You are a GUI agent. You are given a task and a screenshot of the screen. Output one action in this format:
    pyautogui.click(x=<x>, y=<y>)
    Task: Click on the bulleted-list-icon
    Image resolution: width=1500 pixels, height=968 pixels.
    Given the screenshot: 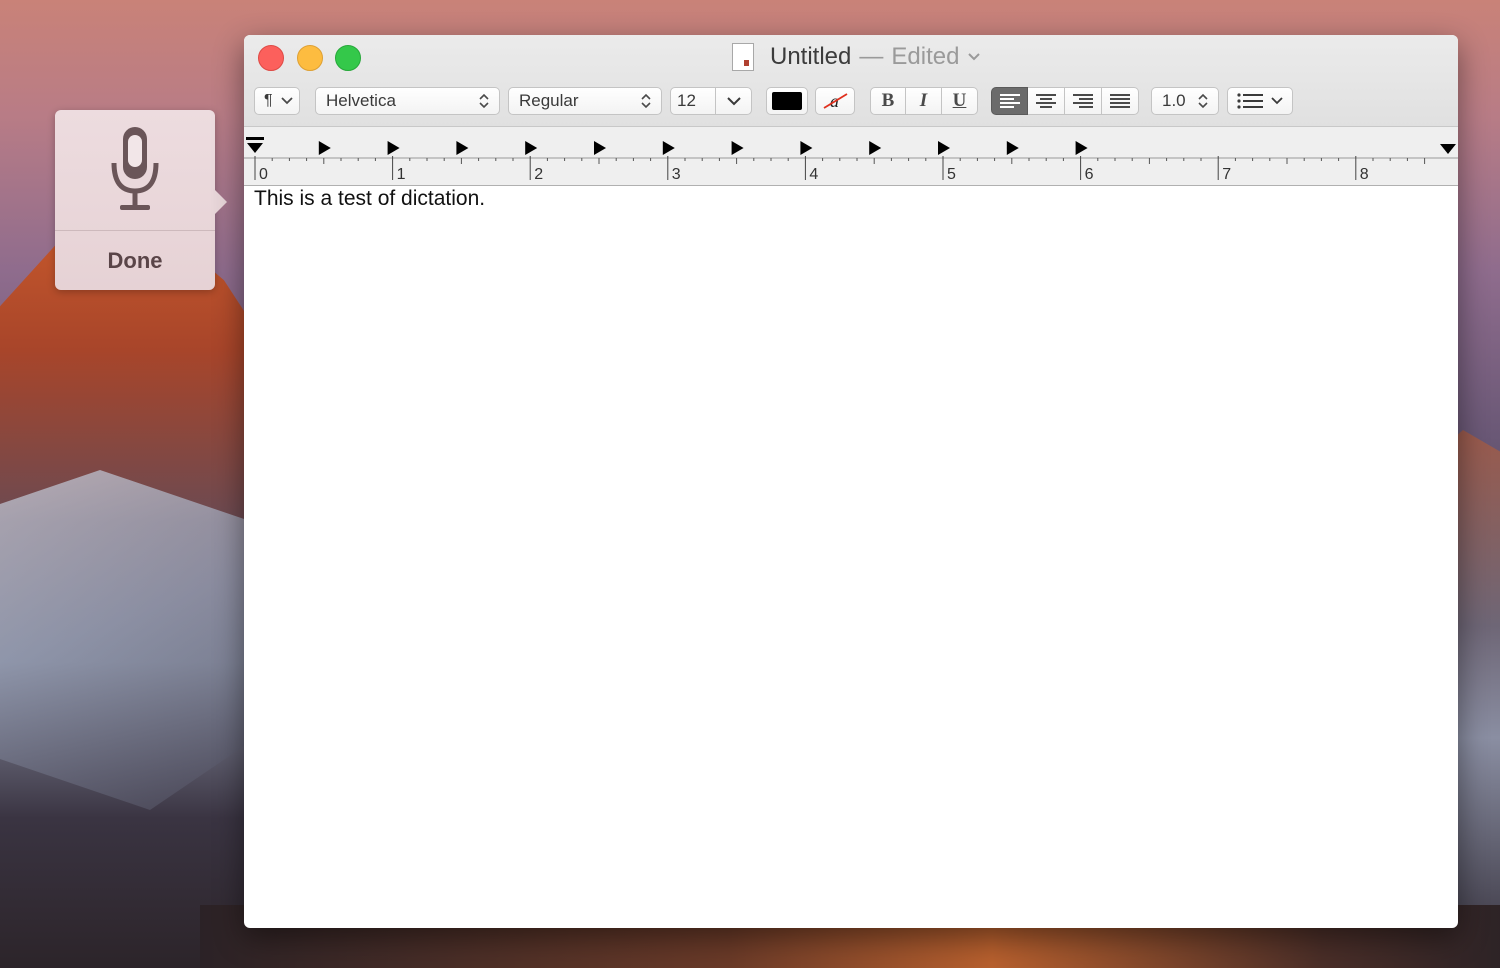 What is the action you would take?
    pyautogui.click(x=1250, y=101)
    